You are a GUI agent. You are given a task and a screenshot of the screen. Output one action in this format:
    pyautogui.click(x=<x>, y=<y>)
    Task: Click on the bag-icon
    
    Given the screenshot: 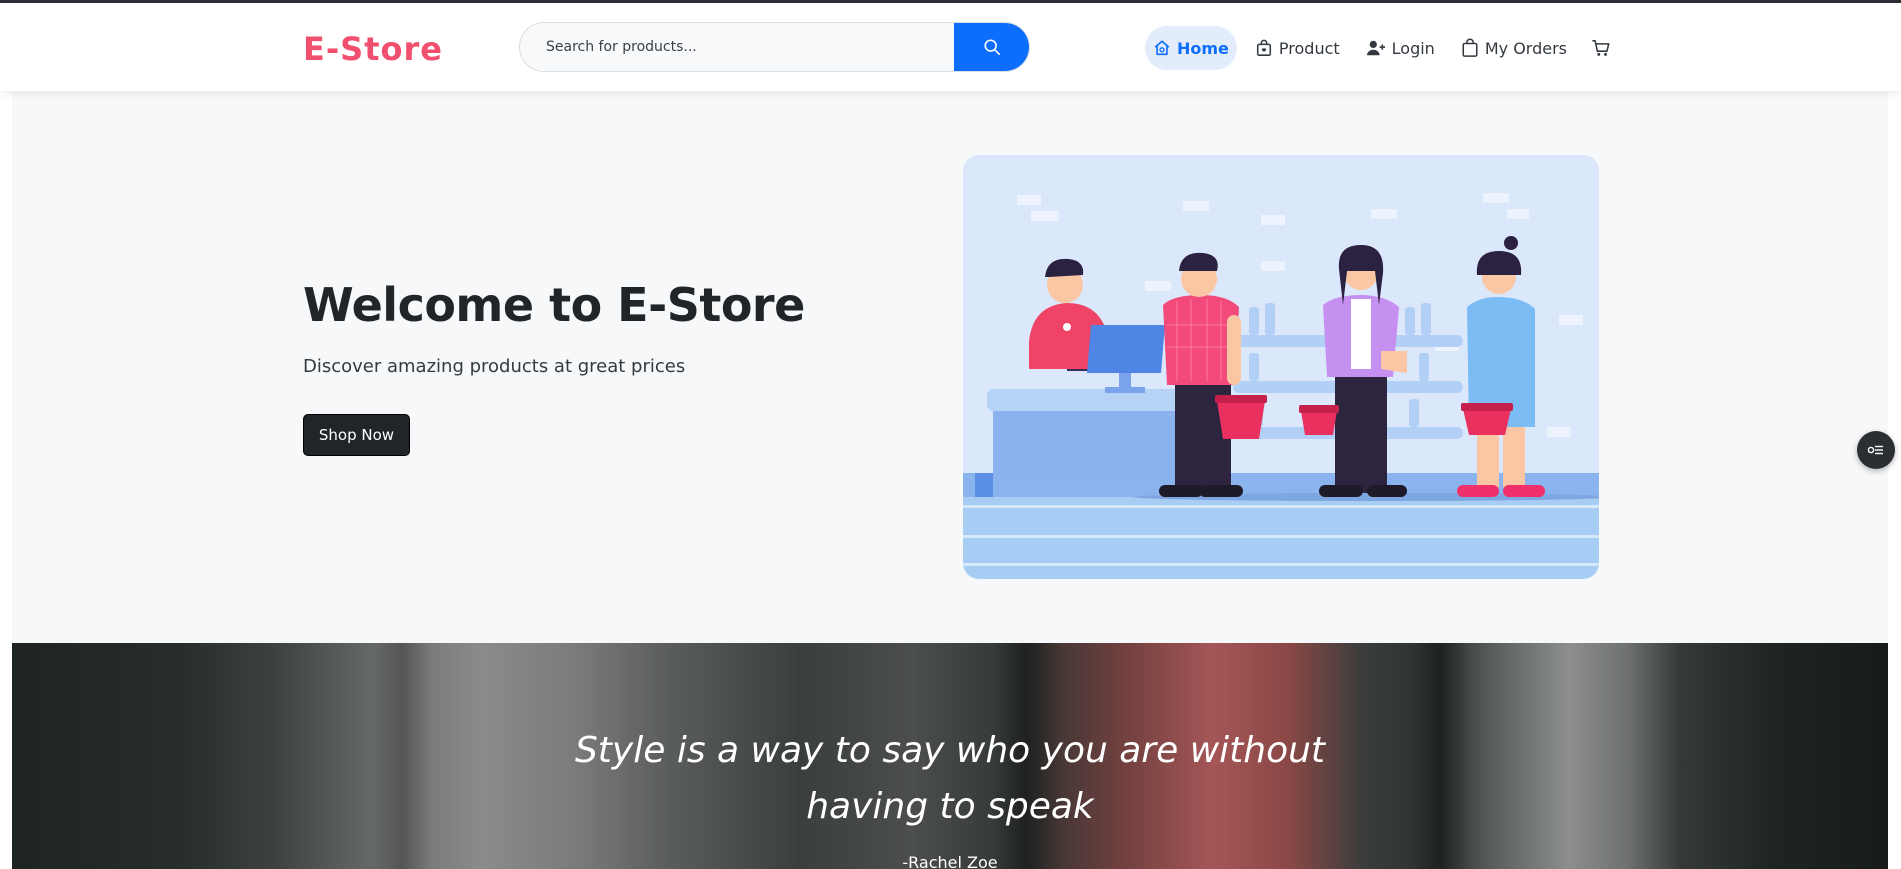 What is the action you would take?
    pyautogui.click(x=1470, y=47)
    